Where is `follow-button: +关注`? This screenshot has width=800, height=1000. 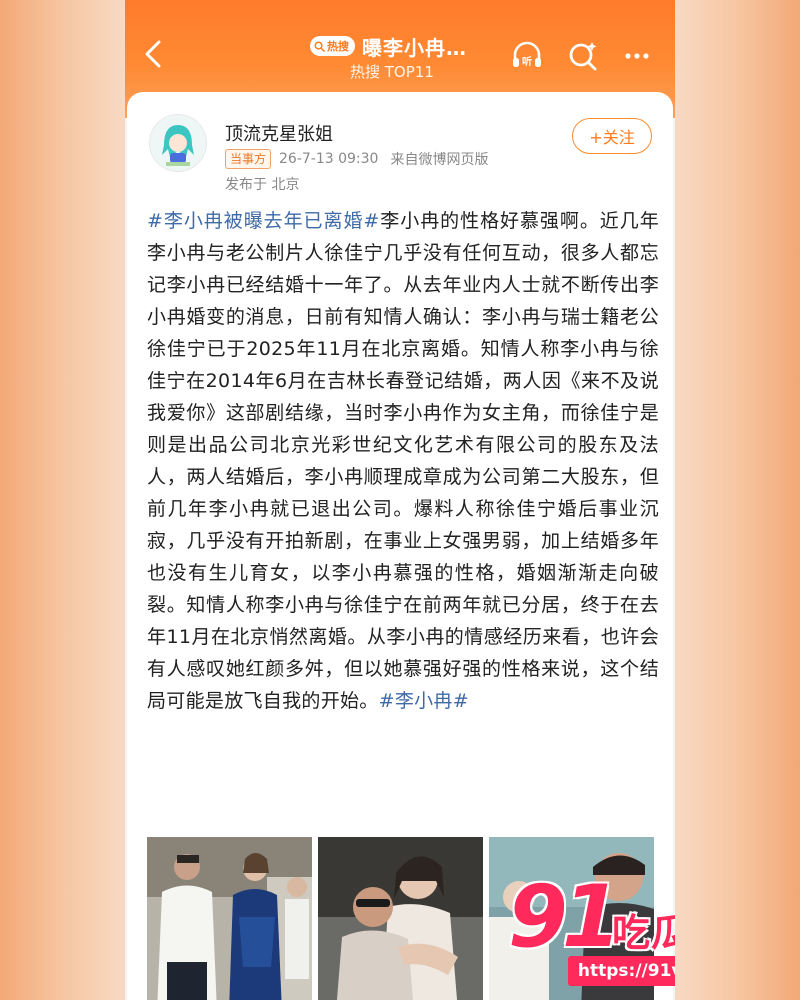 follow-button: +关注 is located at coordinates (612, 136).